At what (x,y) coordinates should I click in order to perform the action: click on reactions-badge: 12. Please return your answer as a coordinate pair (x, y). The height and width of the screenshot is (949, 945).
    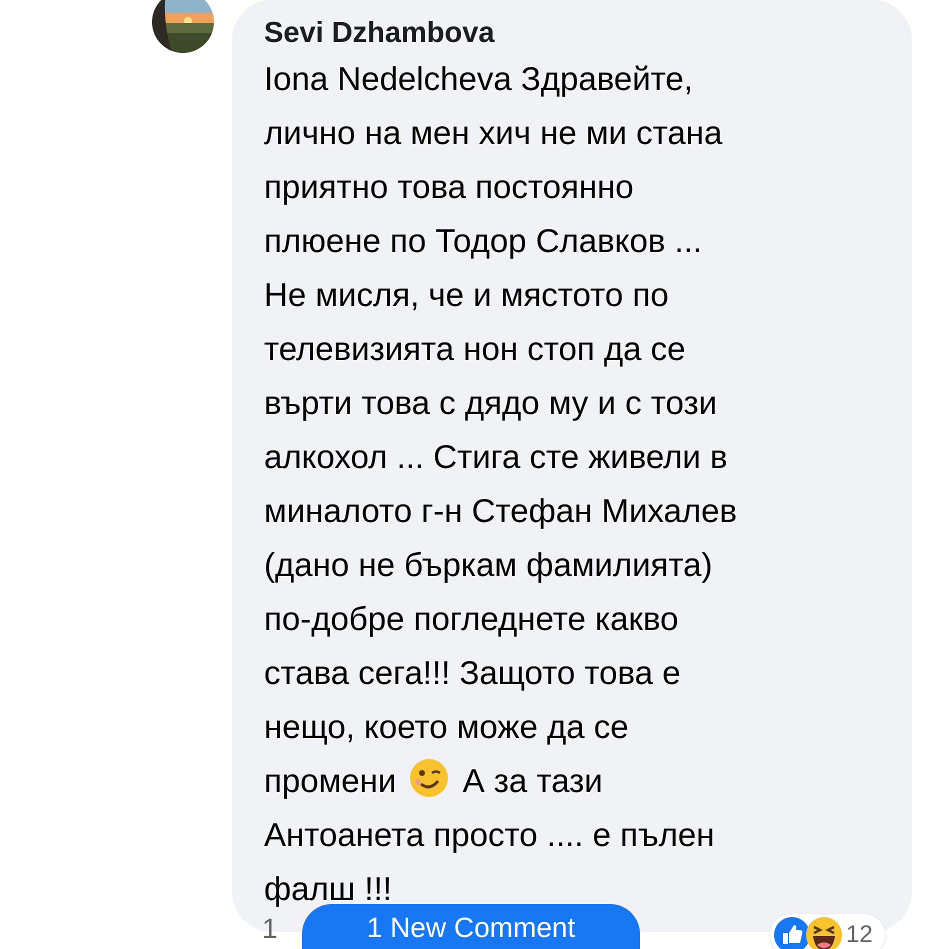
    Looking at the image, I should click on (827, 931).